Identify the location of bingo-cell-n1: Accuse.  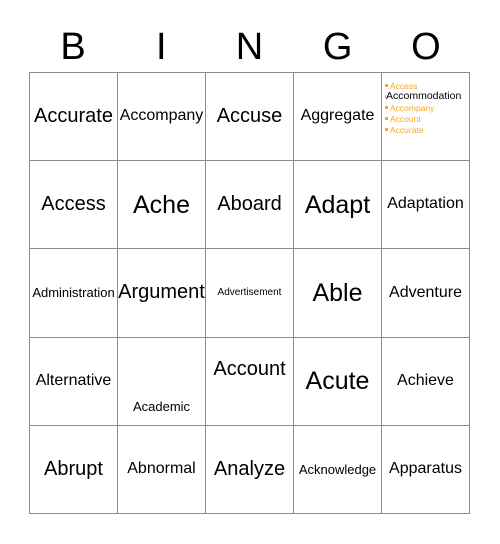
(250, 117).